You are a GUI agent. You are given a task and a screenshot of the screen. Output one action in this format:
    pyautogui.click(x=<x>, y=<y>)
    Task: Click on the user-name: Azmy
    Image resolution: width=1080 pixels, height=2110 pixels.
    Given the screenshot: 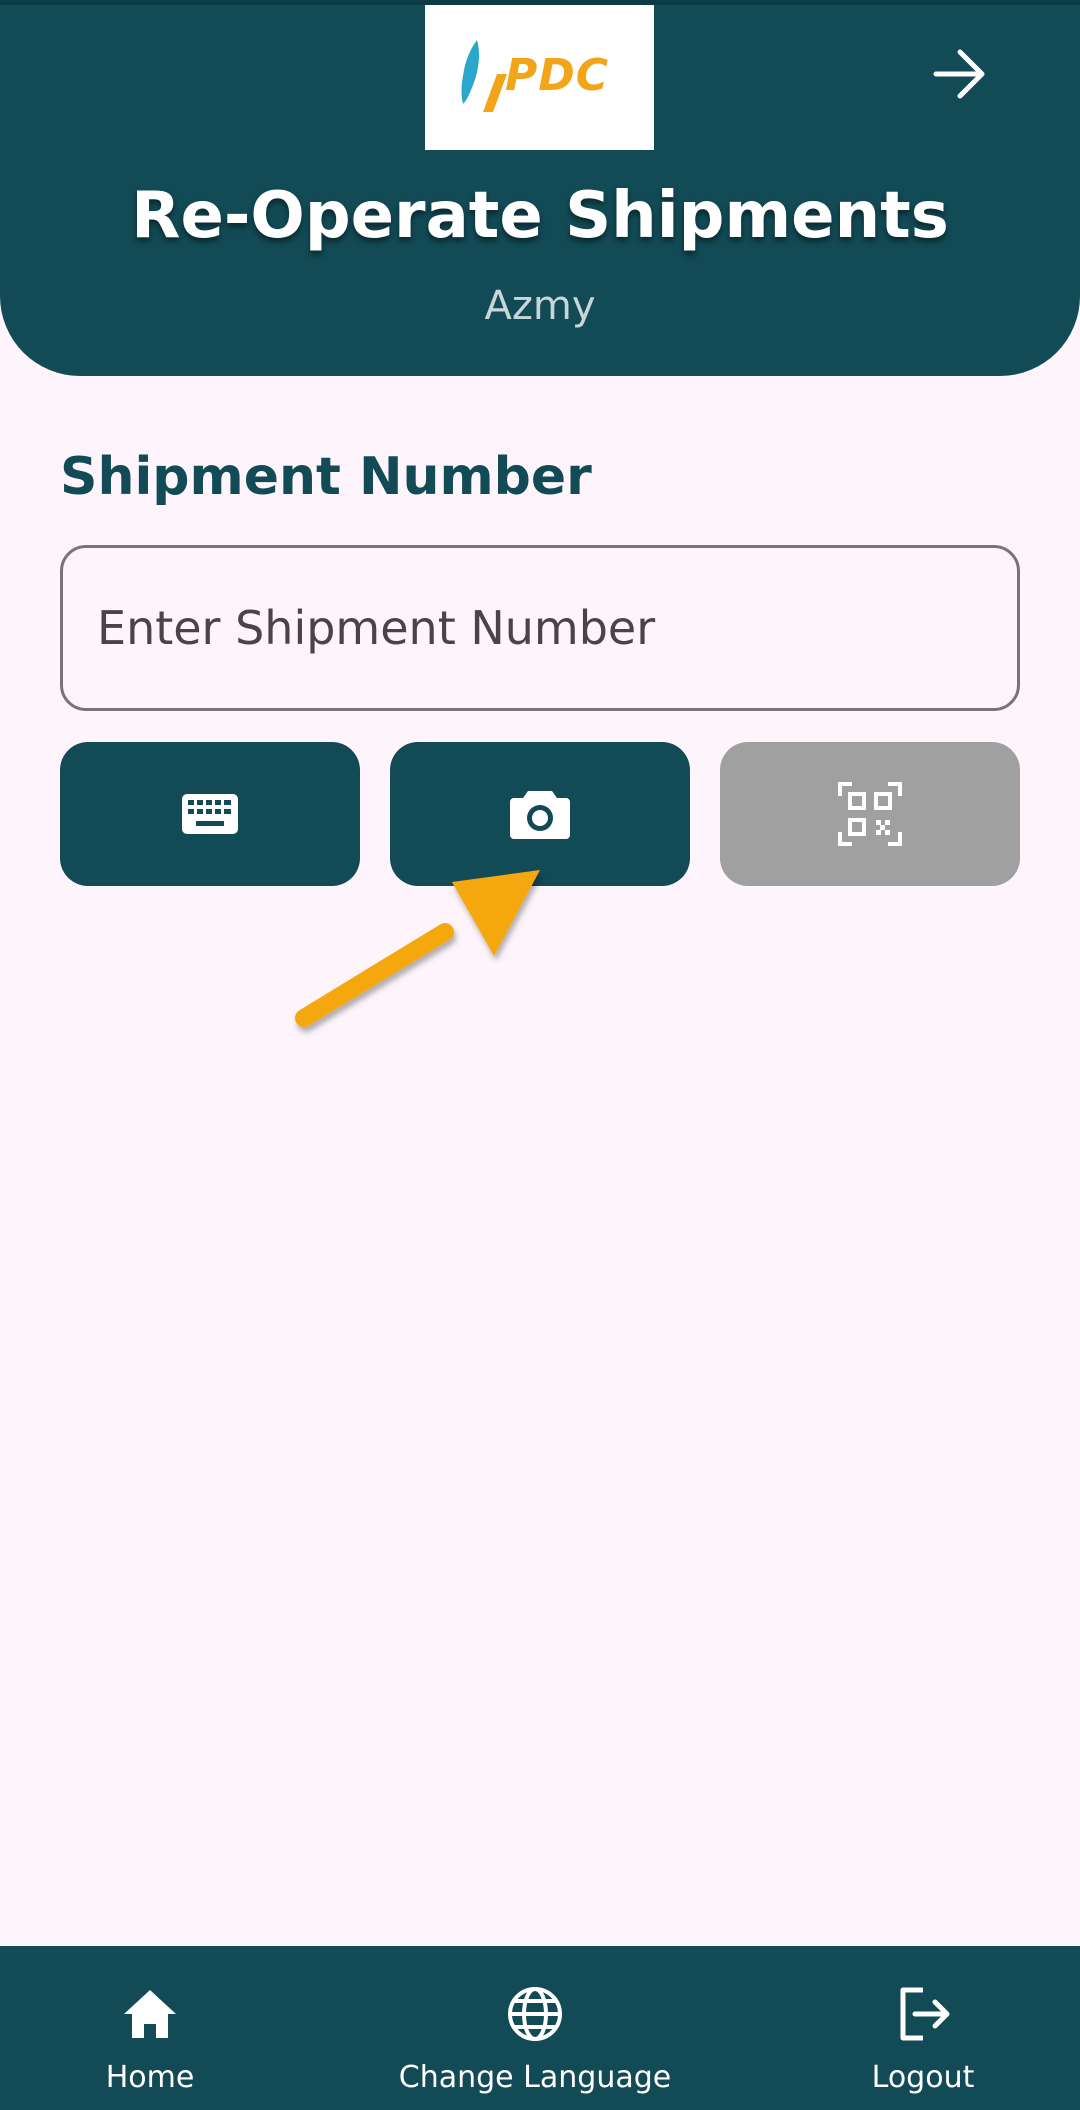 What is the action you would take?
    pyautogui.click(x=540, y=306)
    